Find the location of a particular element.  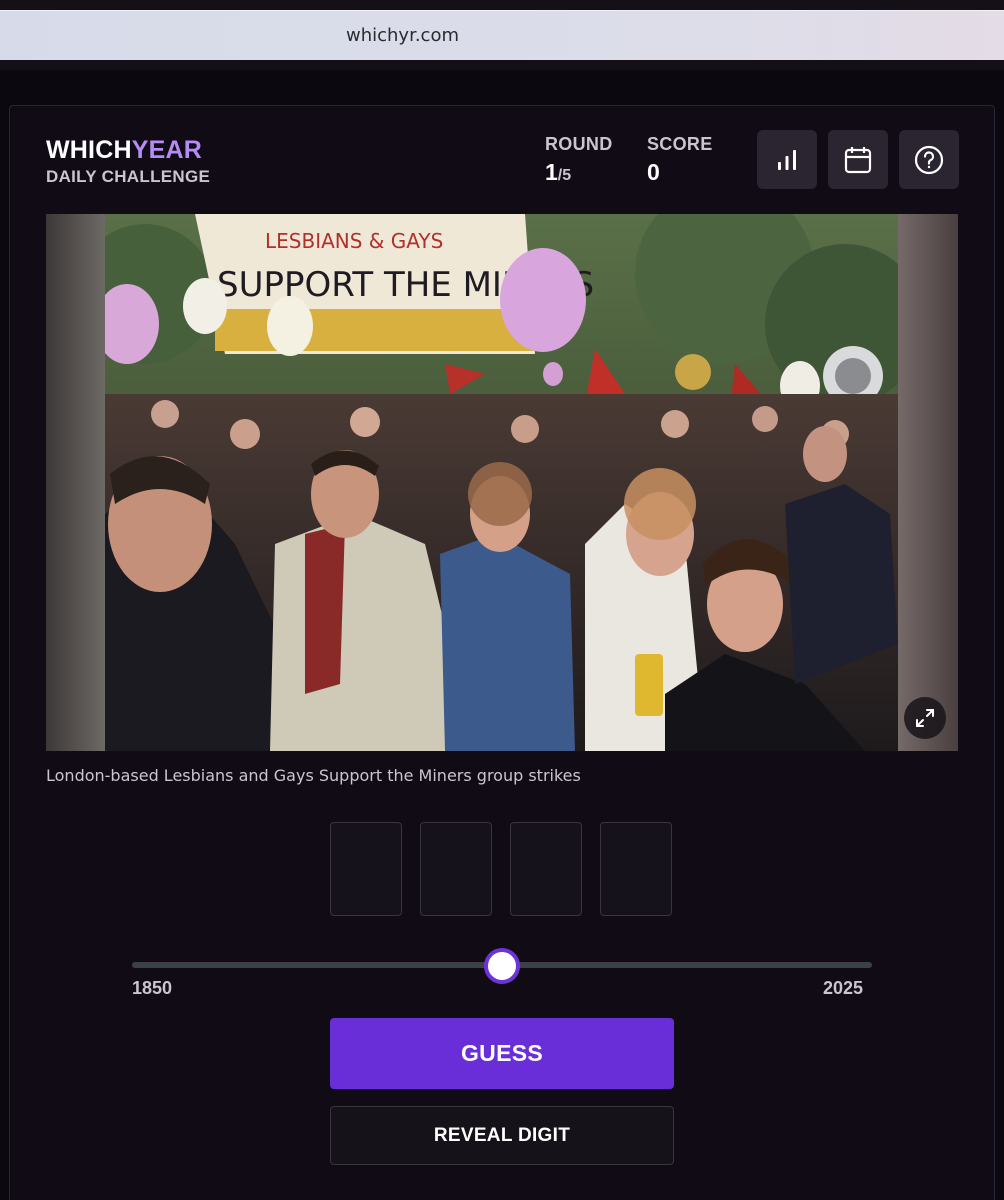

stats-button is located at coordinates (787, 159).